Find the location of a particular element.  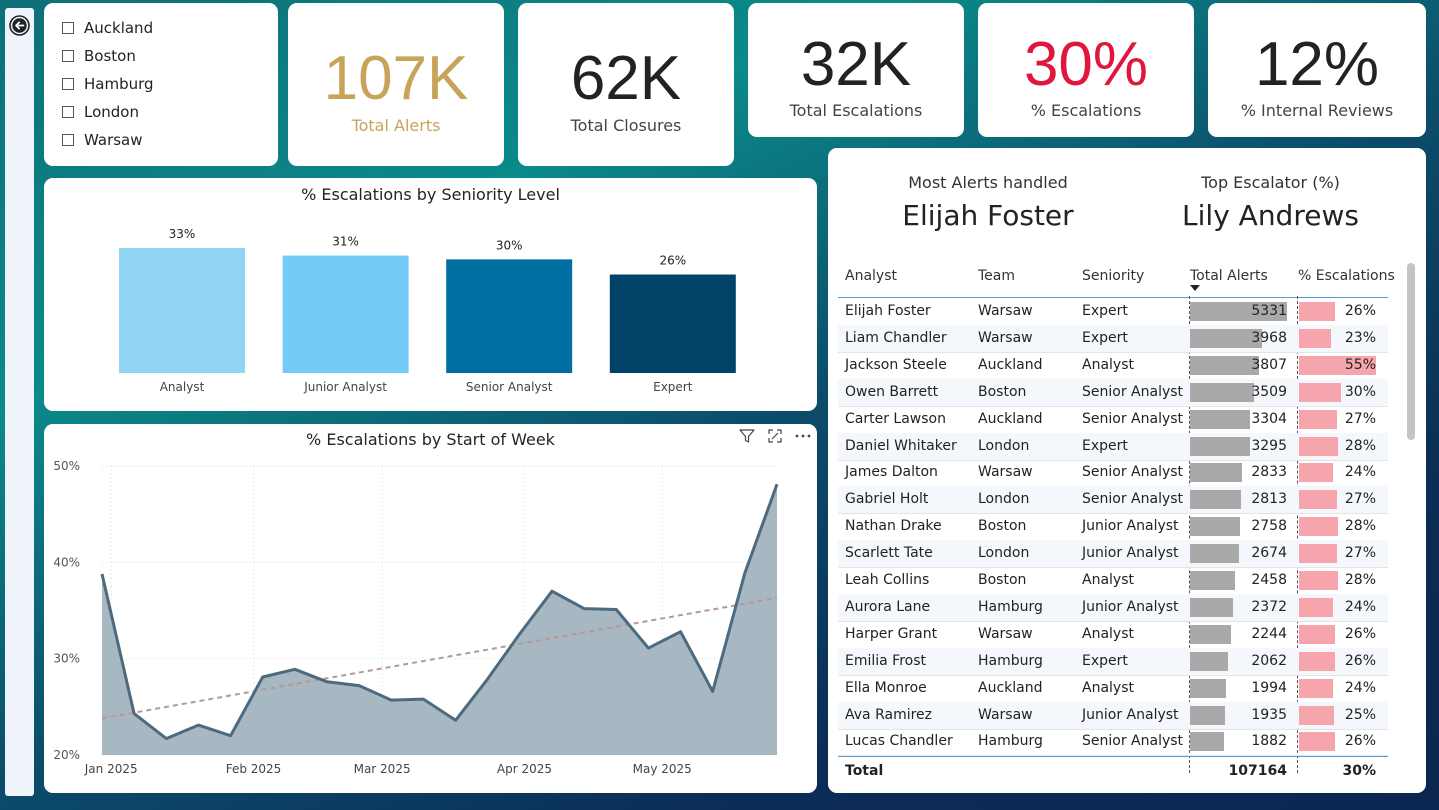

top-escalator-value: Lily Andrews is located at coordinates (1270, 215).